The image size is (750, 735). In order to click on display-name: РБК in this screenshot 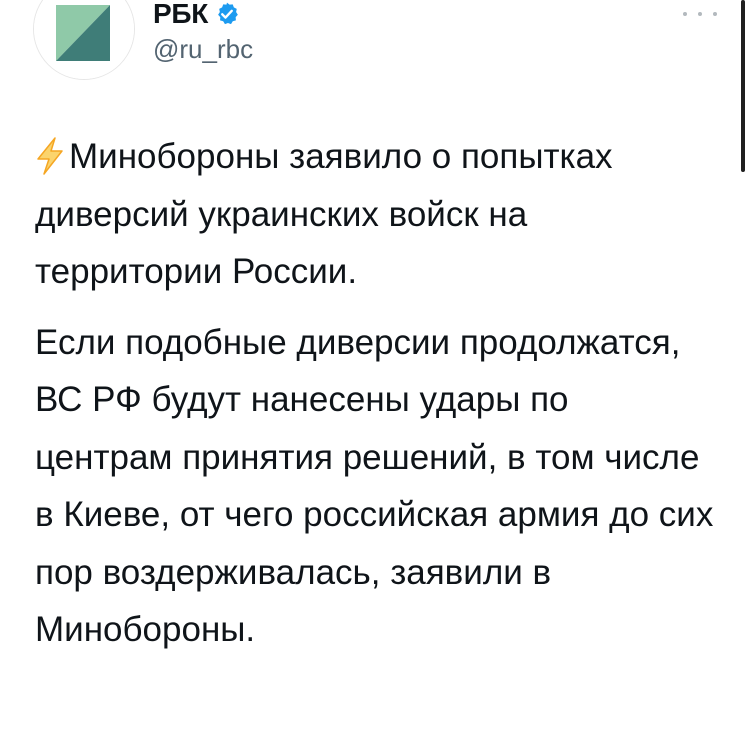, I will do `click(180, 15)`.